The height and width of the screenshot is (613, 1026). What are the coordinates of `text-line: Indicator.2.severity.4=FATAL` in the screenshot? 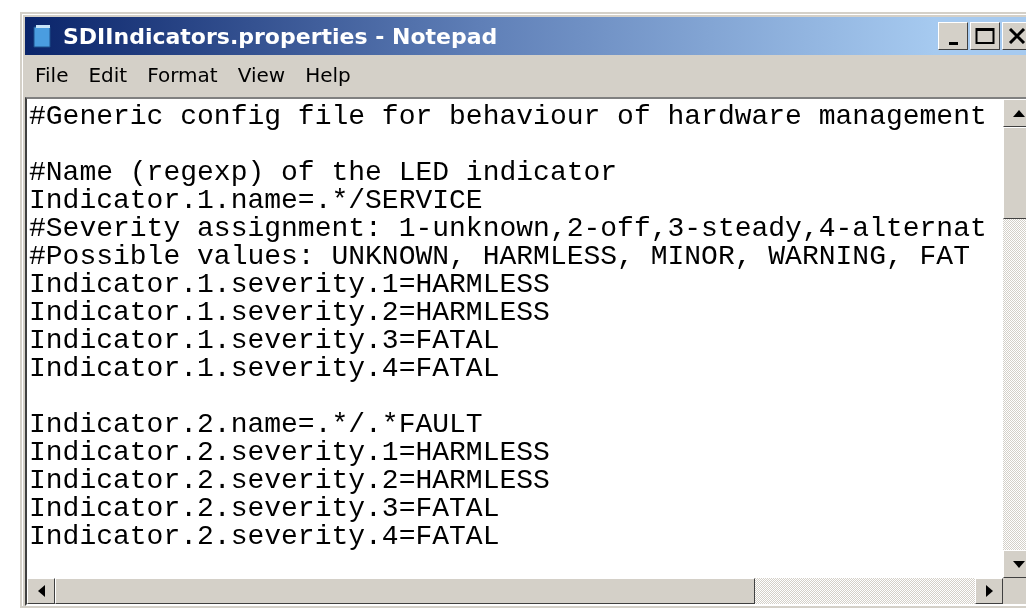 It's located at (265, 537).